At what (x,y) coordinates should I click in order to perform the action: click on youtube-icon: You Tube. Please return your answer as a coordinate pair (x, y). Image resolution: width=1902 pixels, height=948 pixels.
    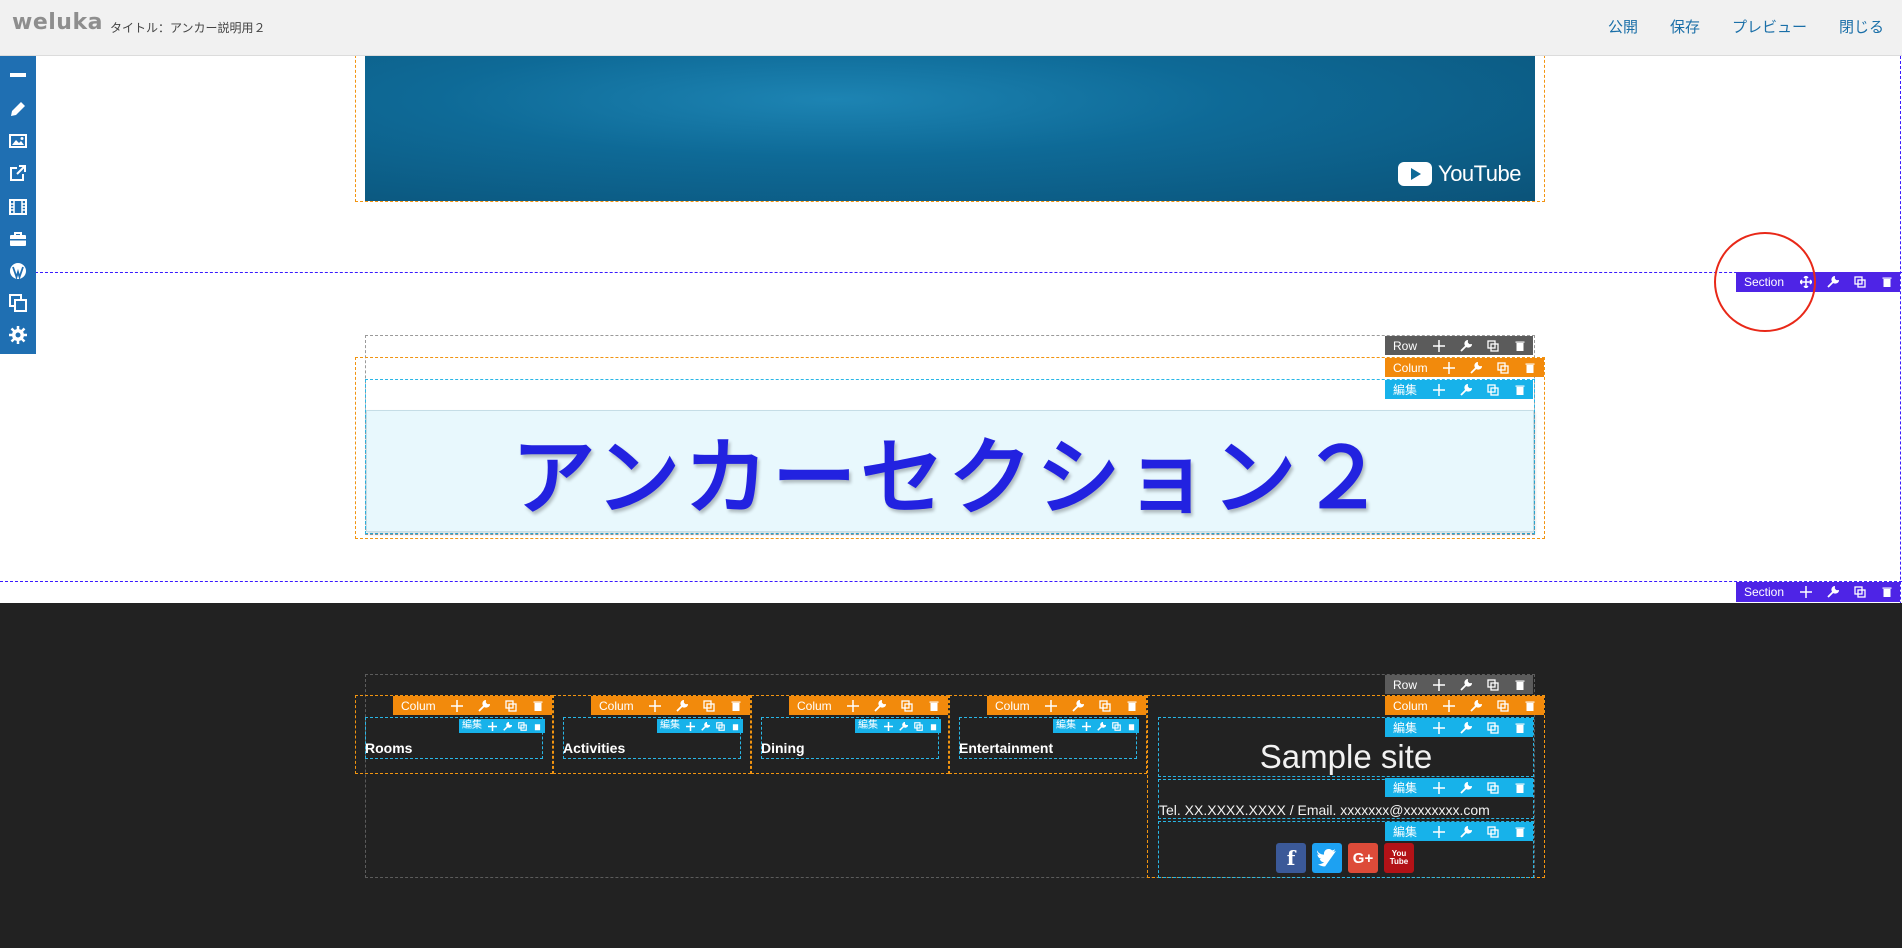
    Looking at the image, I should click on (1399, 858).